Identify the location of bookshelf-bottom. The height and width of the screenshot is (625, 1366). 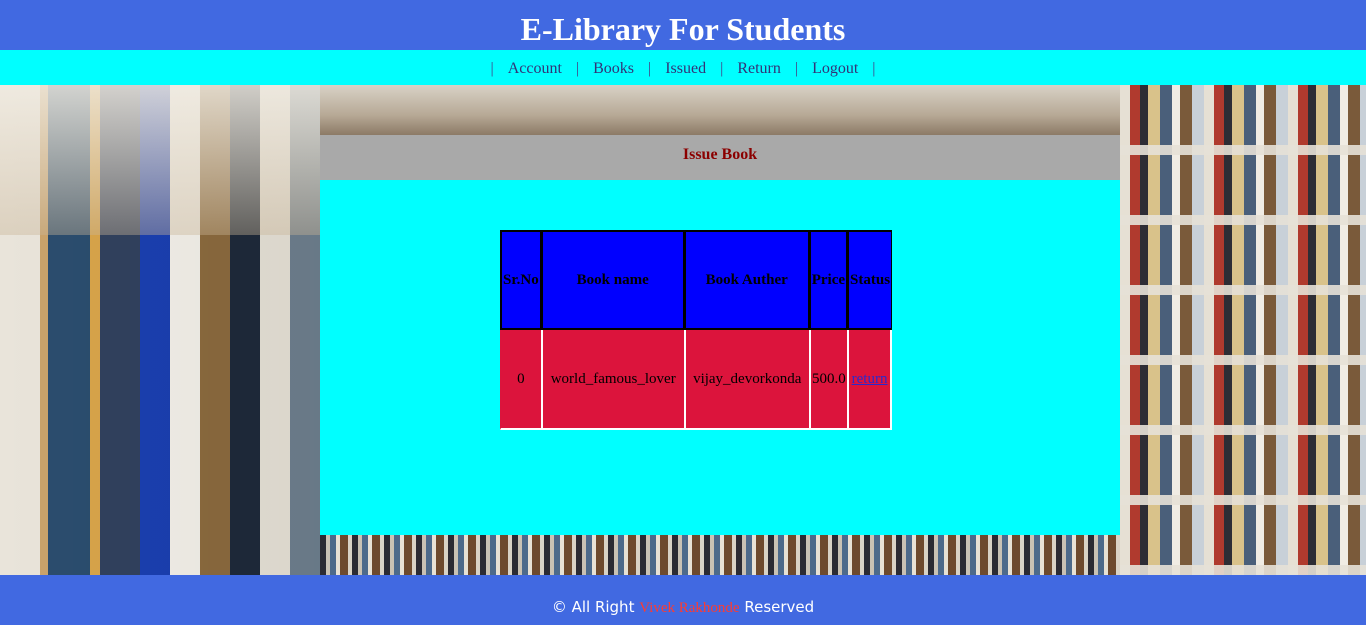
(720, 555).